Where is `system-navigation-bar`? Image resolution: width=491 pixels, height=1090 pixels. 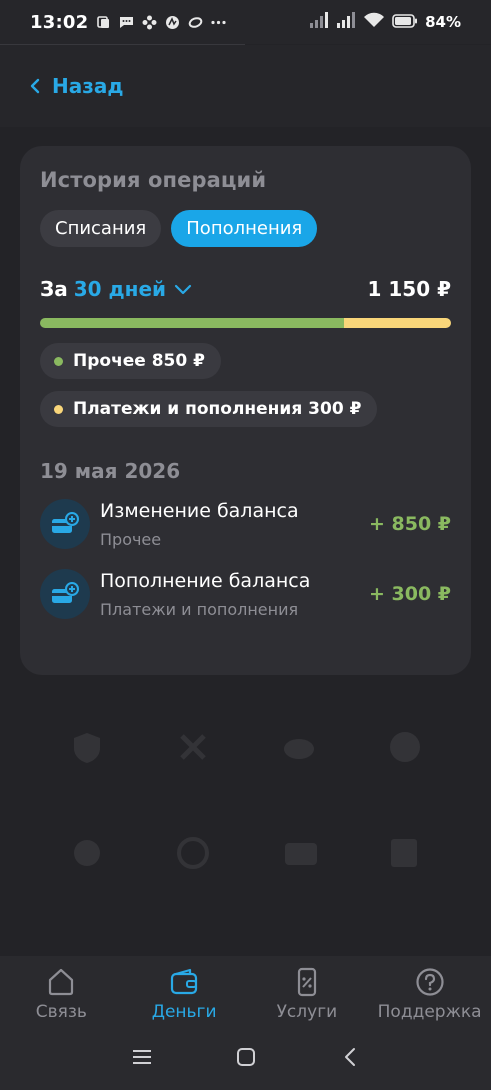
system-navigation-bar is located at coordinates (245, 1057).